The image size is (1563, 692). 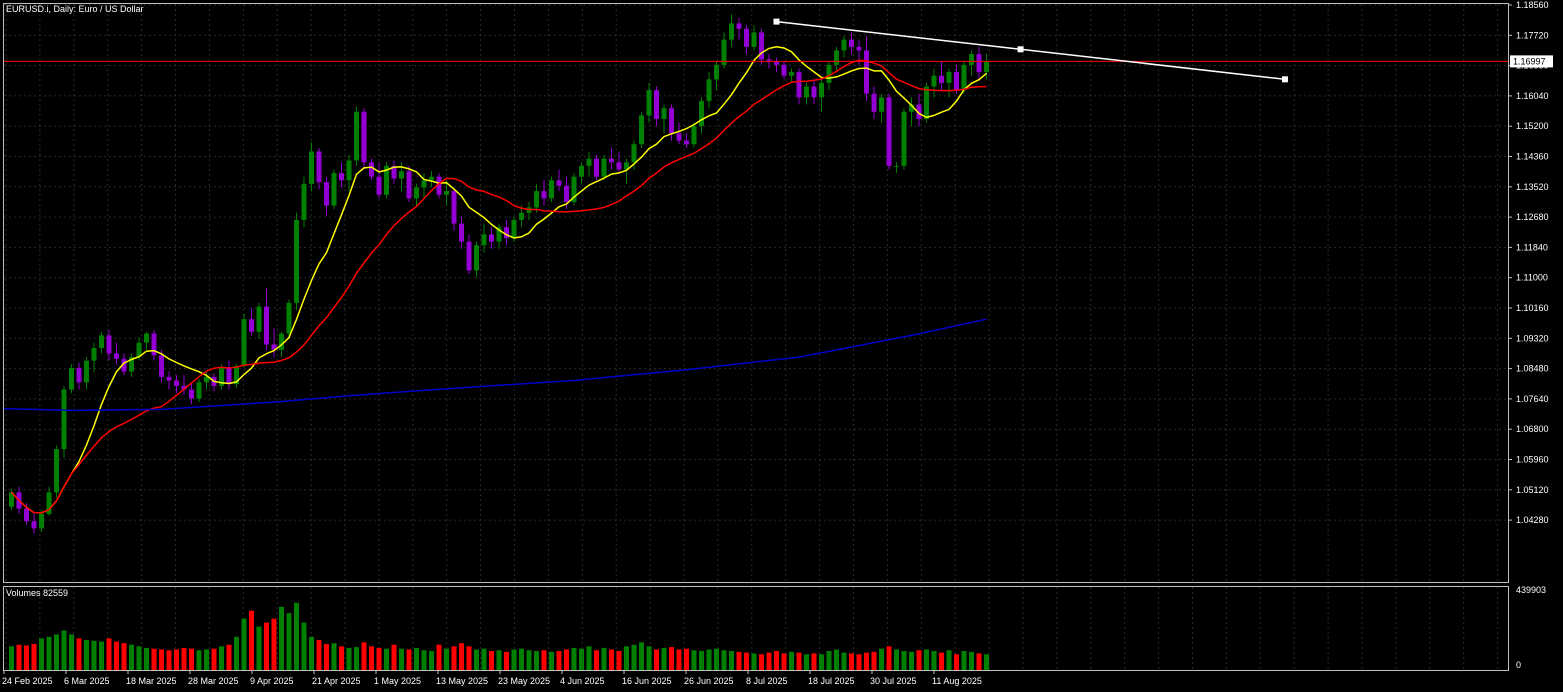 What do you see at coordinates (1532, 157) in the screenshot?
I see `price-tick-label: 1.14360` at bounding box center [1532, 157].